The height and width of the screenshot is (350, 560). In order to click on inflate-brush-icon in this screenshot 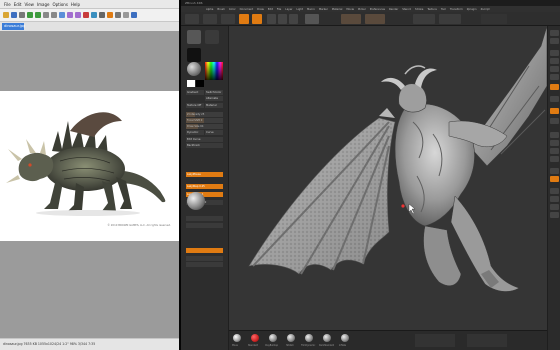, I will do `click(345, 338)`.